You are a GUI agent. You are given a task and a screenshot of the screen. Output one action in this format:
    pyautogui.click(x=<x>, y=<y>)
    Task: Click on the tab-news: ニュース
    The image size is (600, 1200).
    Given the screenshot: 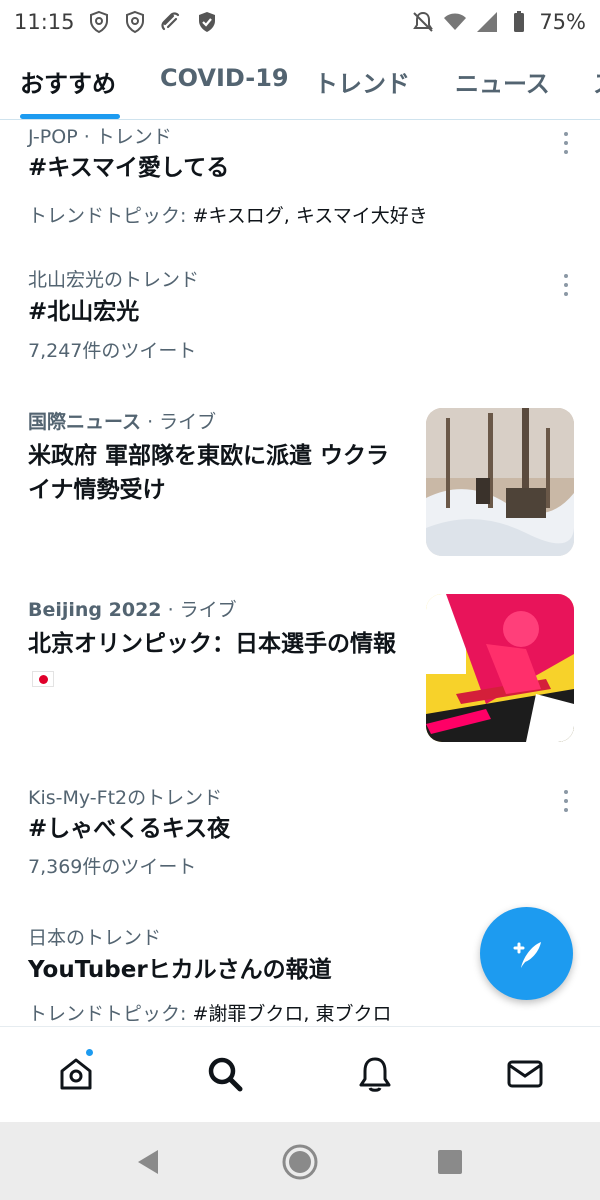 What is the action you would take?
    pyautogui.click(x=502, y=81)
    